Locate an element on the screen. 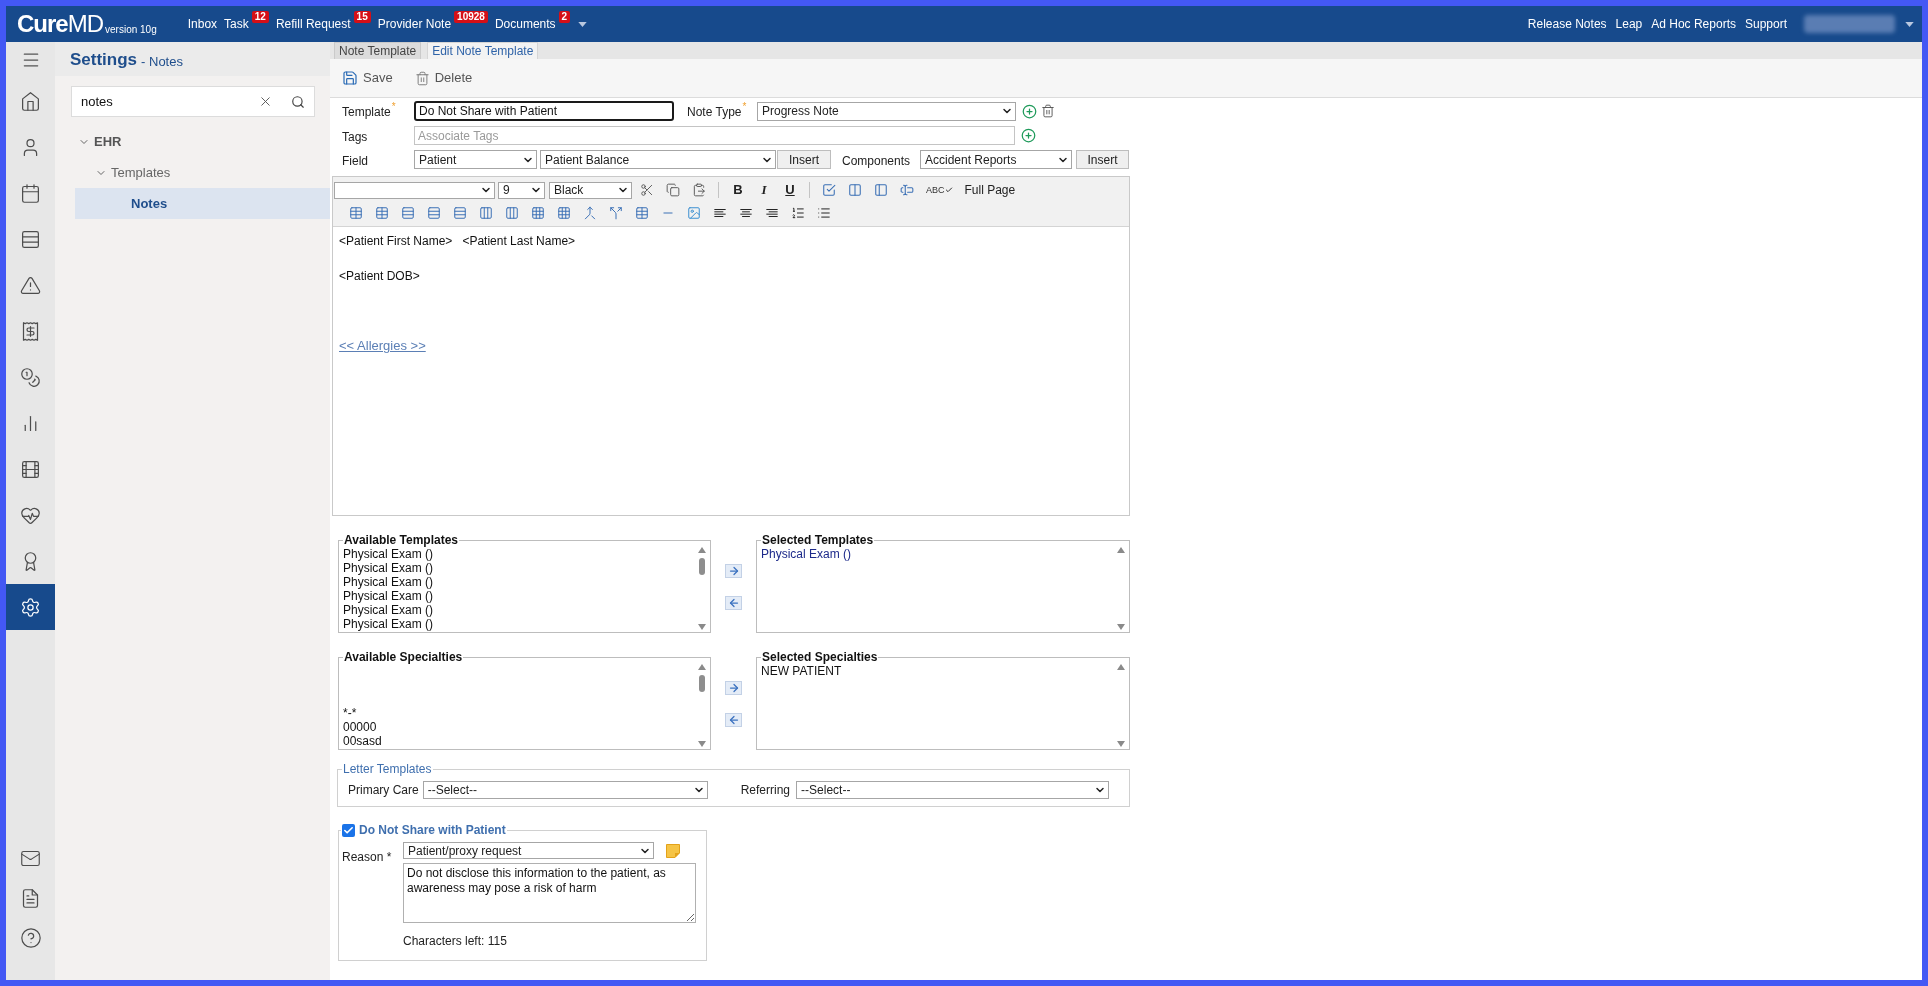 The width and height of the screenshot is (1928, 986). tags-field: Associate Tags is located at coordinates (714, 135).